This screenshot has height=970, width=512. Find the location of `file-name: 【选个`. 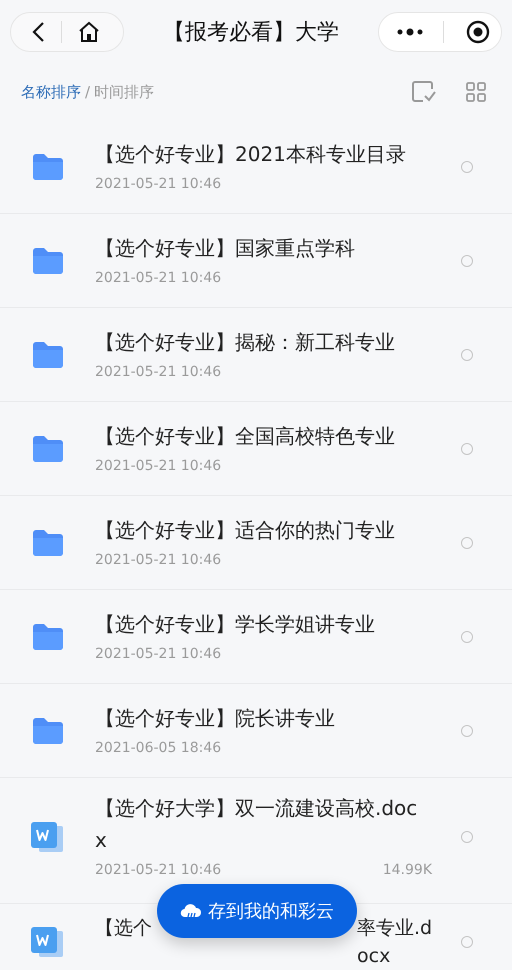

file-name: 【选个 is located at coordinates (123, 928).